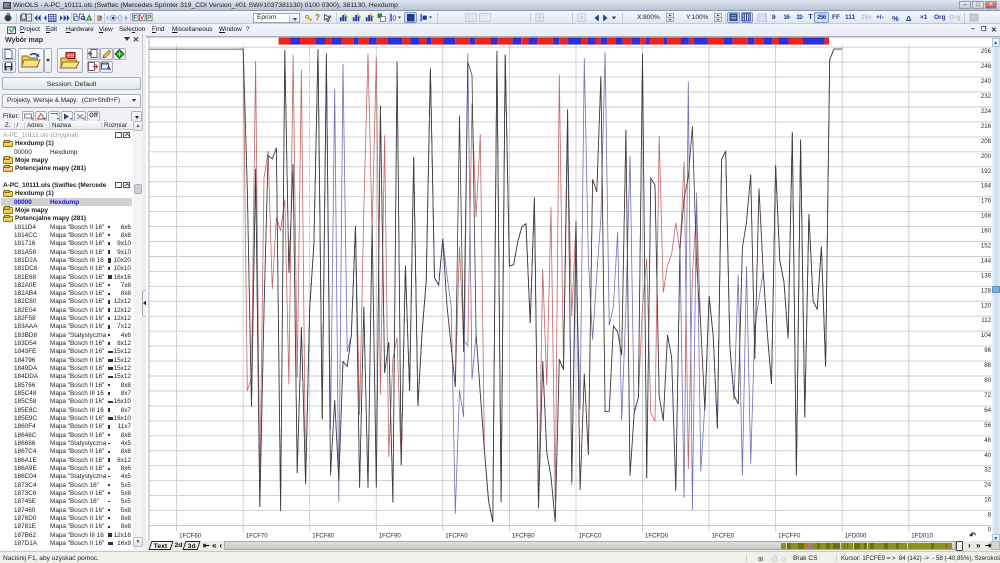  What do you see at coordinates (986, 216) in the screenshot?
I see `svg-text: 168` at bounding box center [986, 216].